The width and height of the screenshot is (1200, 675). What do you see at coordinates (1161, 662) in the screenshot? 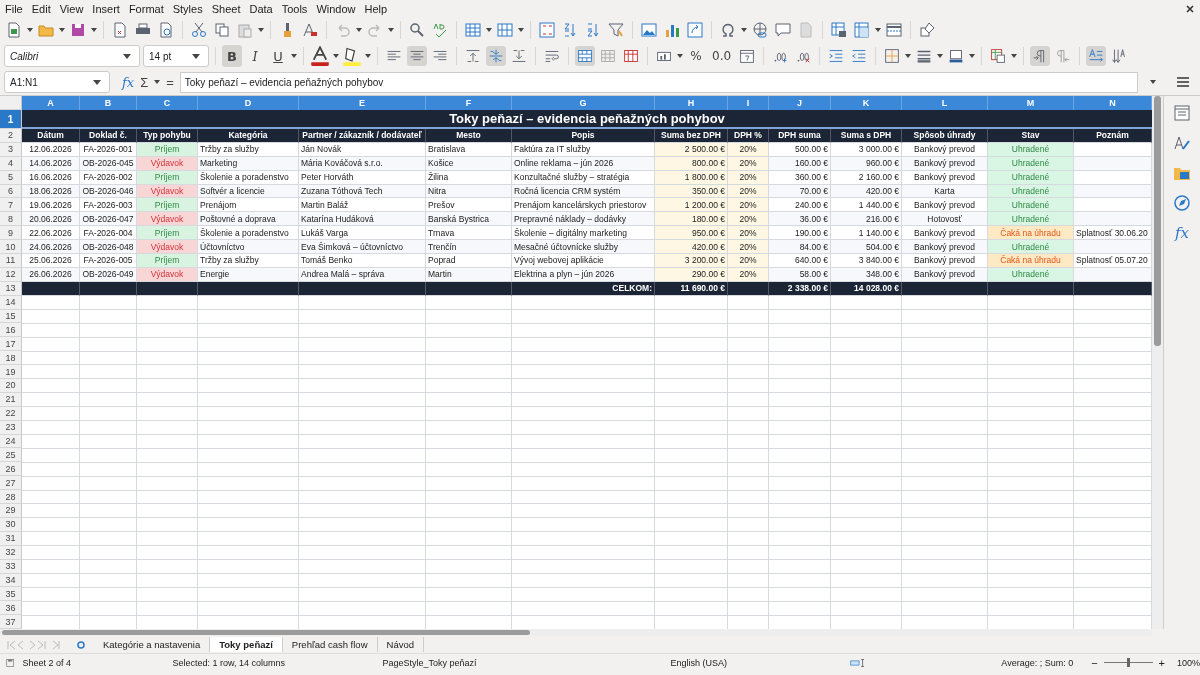
I see `zoom-in-button: +` at bounding box center [1161, 662].